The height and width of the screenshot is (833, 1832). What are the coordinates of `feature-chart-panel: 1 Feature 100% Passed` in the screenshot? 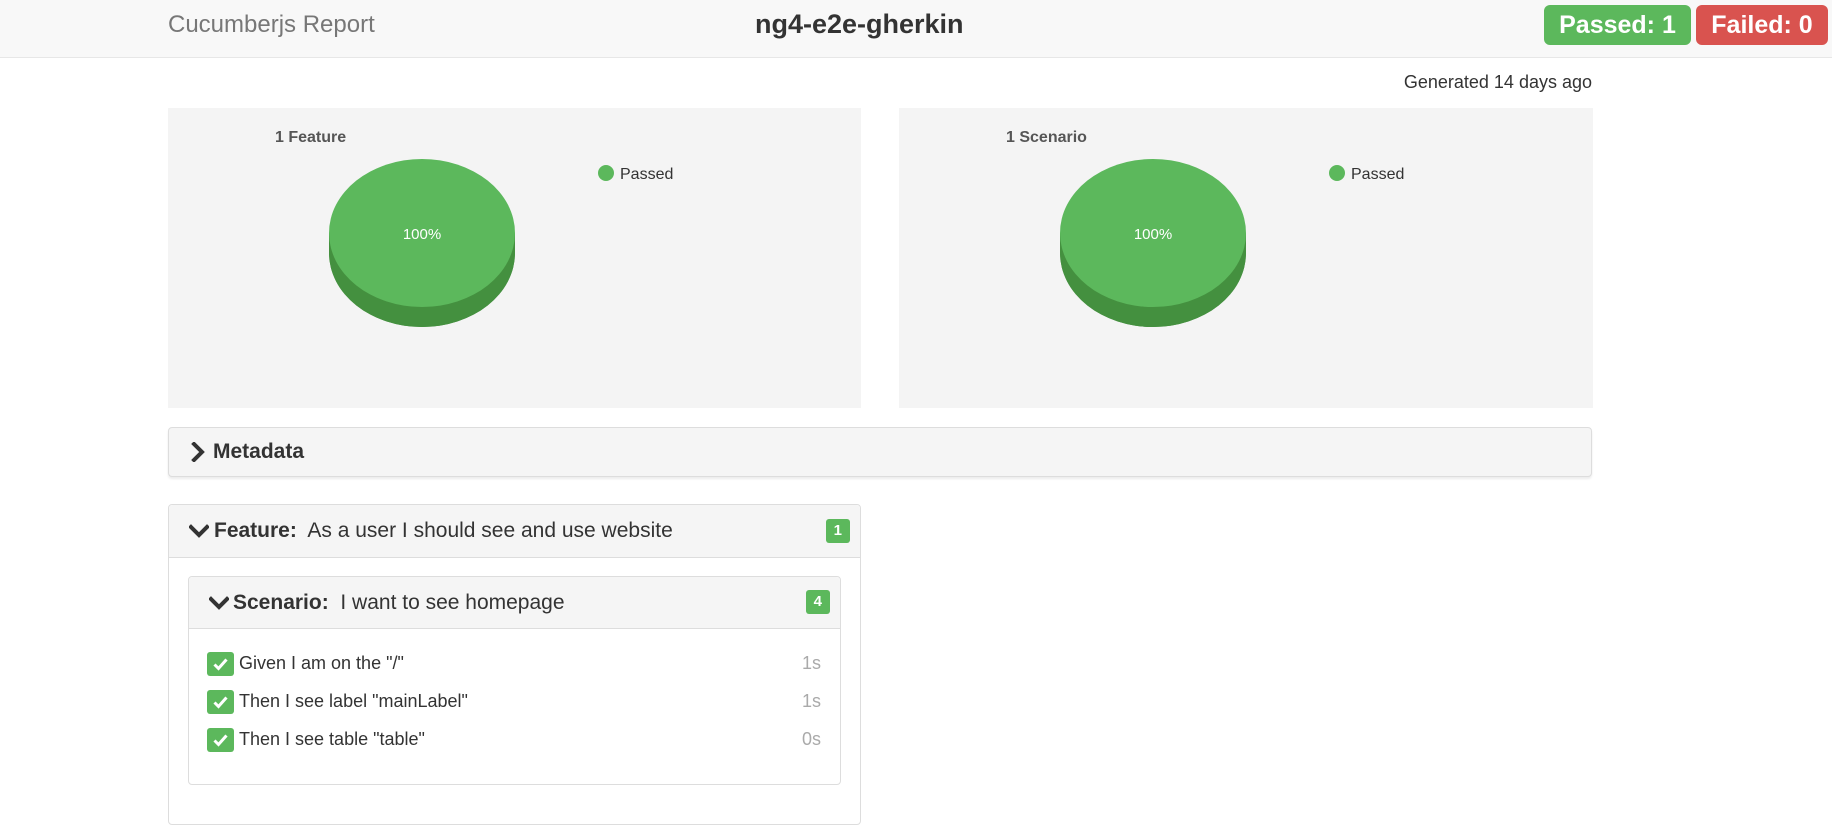 It's located at (514, 258).